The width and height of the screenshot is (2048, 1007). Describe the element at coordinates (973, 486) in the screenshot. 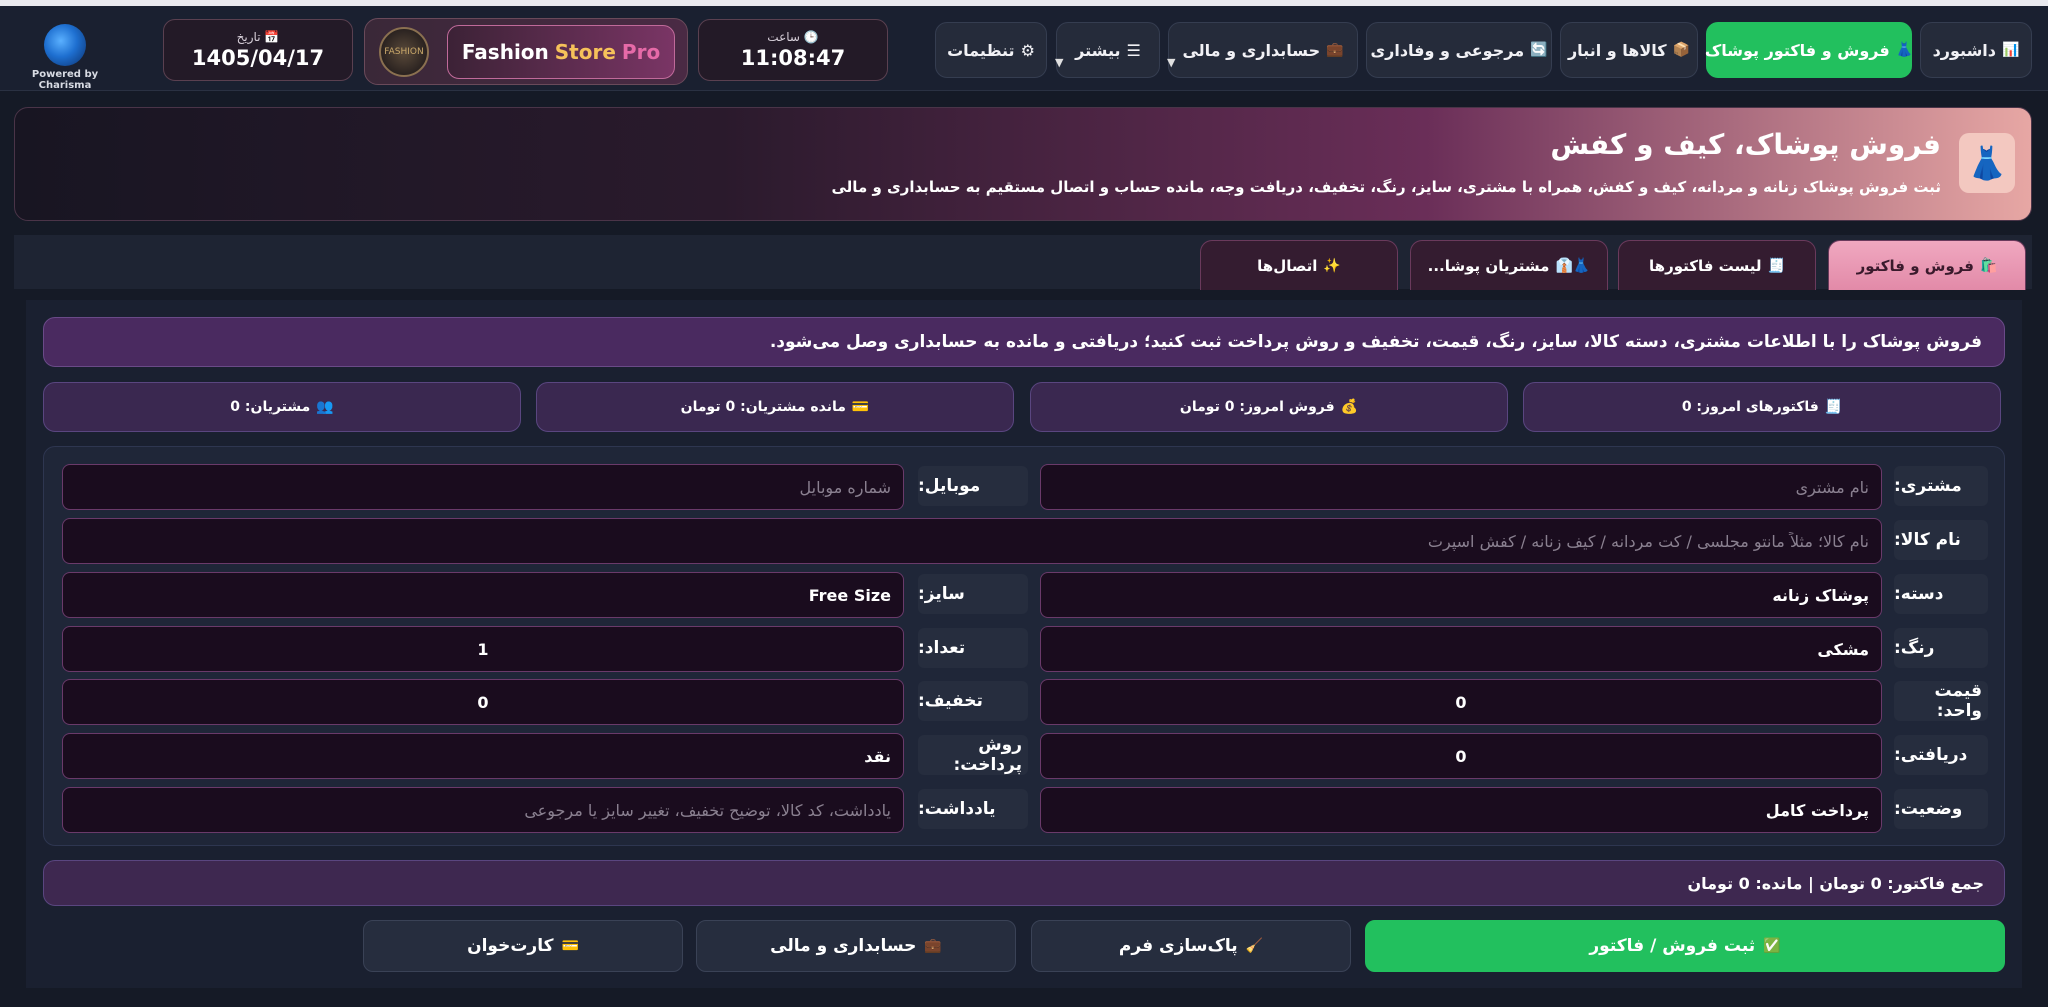

I see `mobile-label: موبایل:` at that location.